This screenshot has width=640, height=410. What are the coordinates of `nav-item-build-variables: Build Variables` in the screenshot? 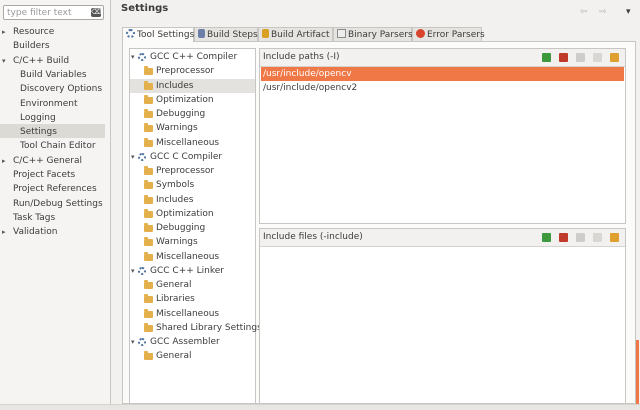 It's located at (53, 75).